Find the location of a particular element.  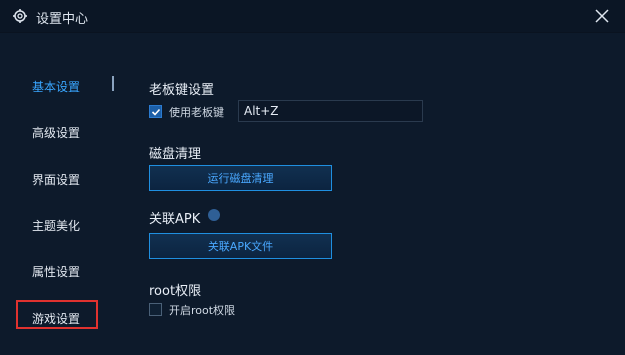

boss-key-checkbox is located at coordinates (155, 111).